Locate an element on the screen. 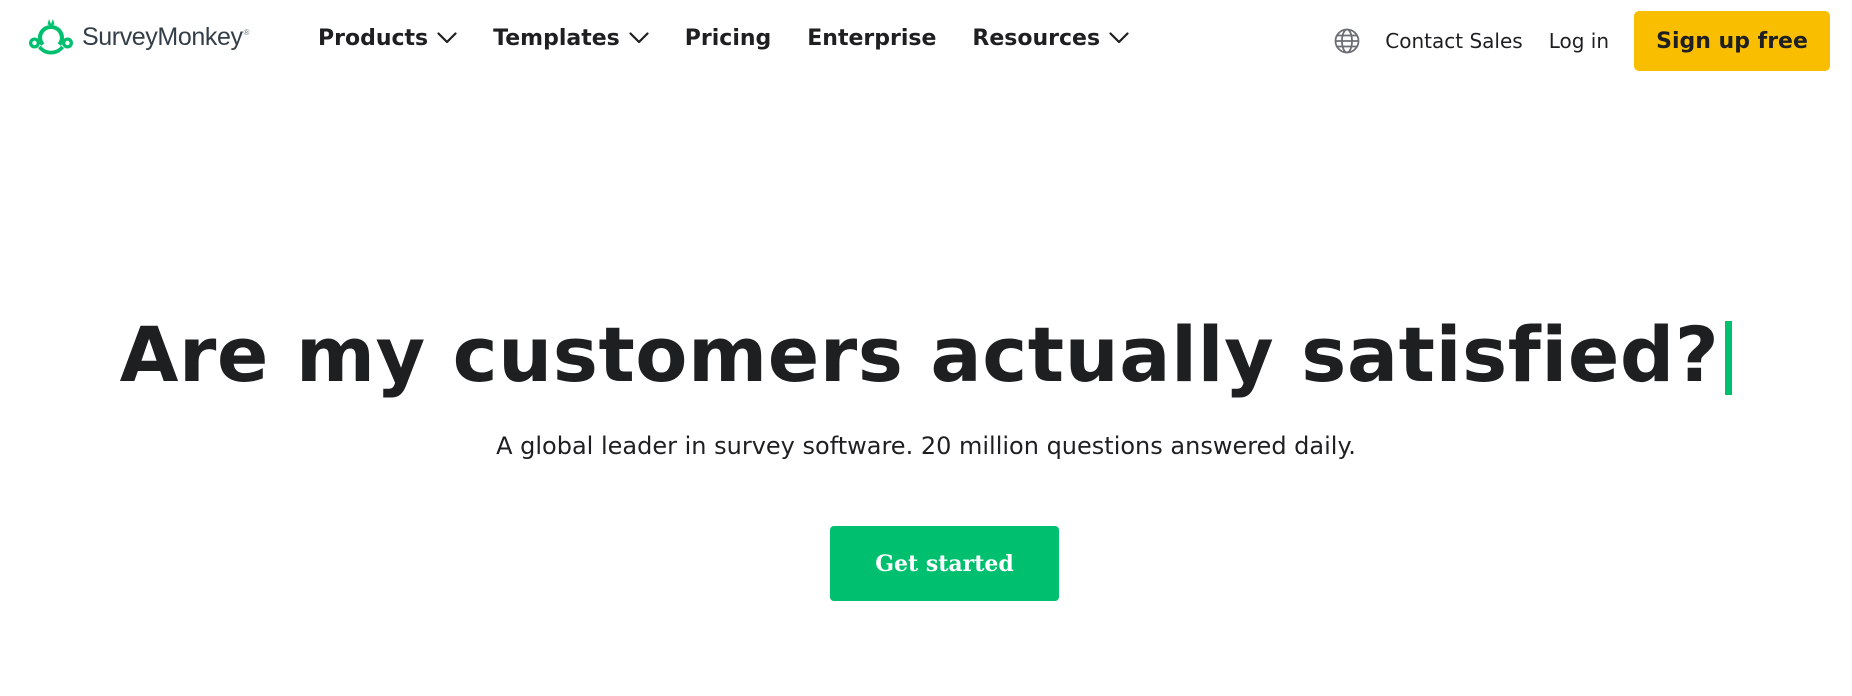 Image resolution: width=1852 pixels, height=696 pixels. surveymonkey-logo: SurveyMonkey® is located at coordinates (138, 37).